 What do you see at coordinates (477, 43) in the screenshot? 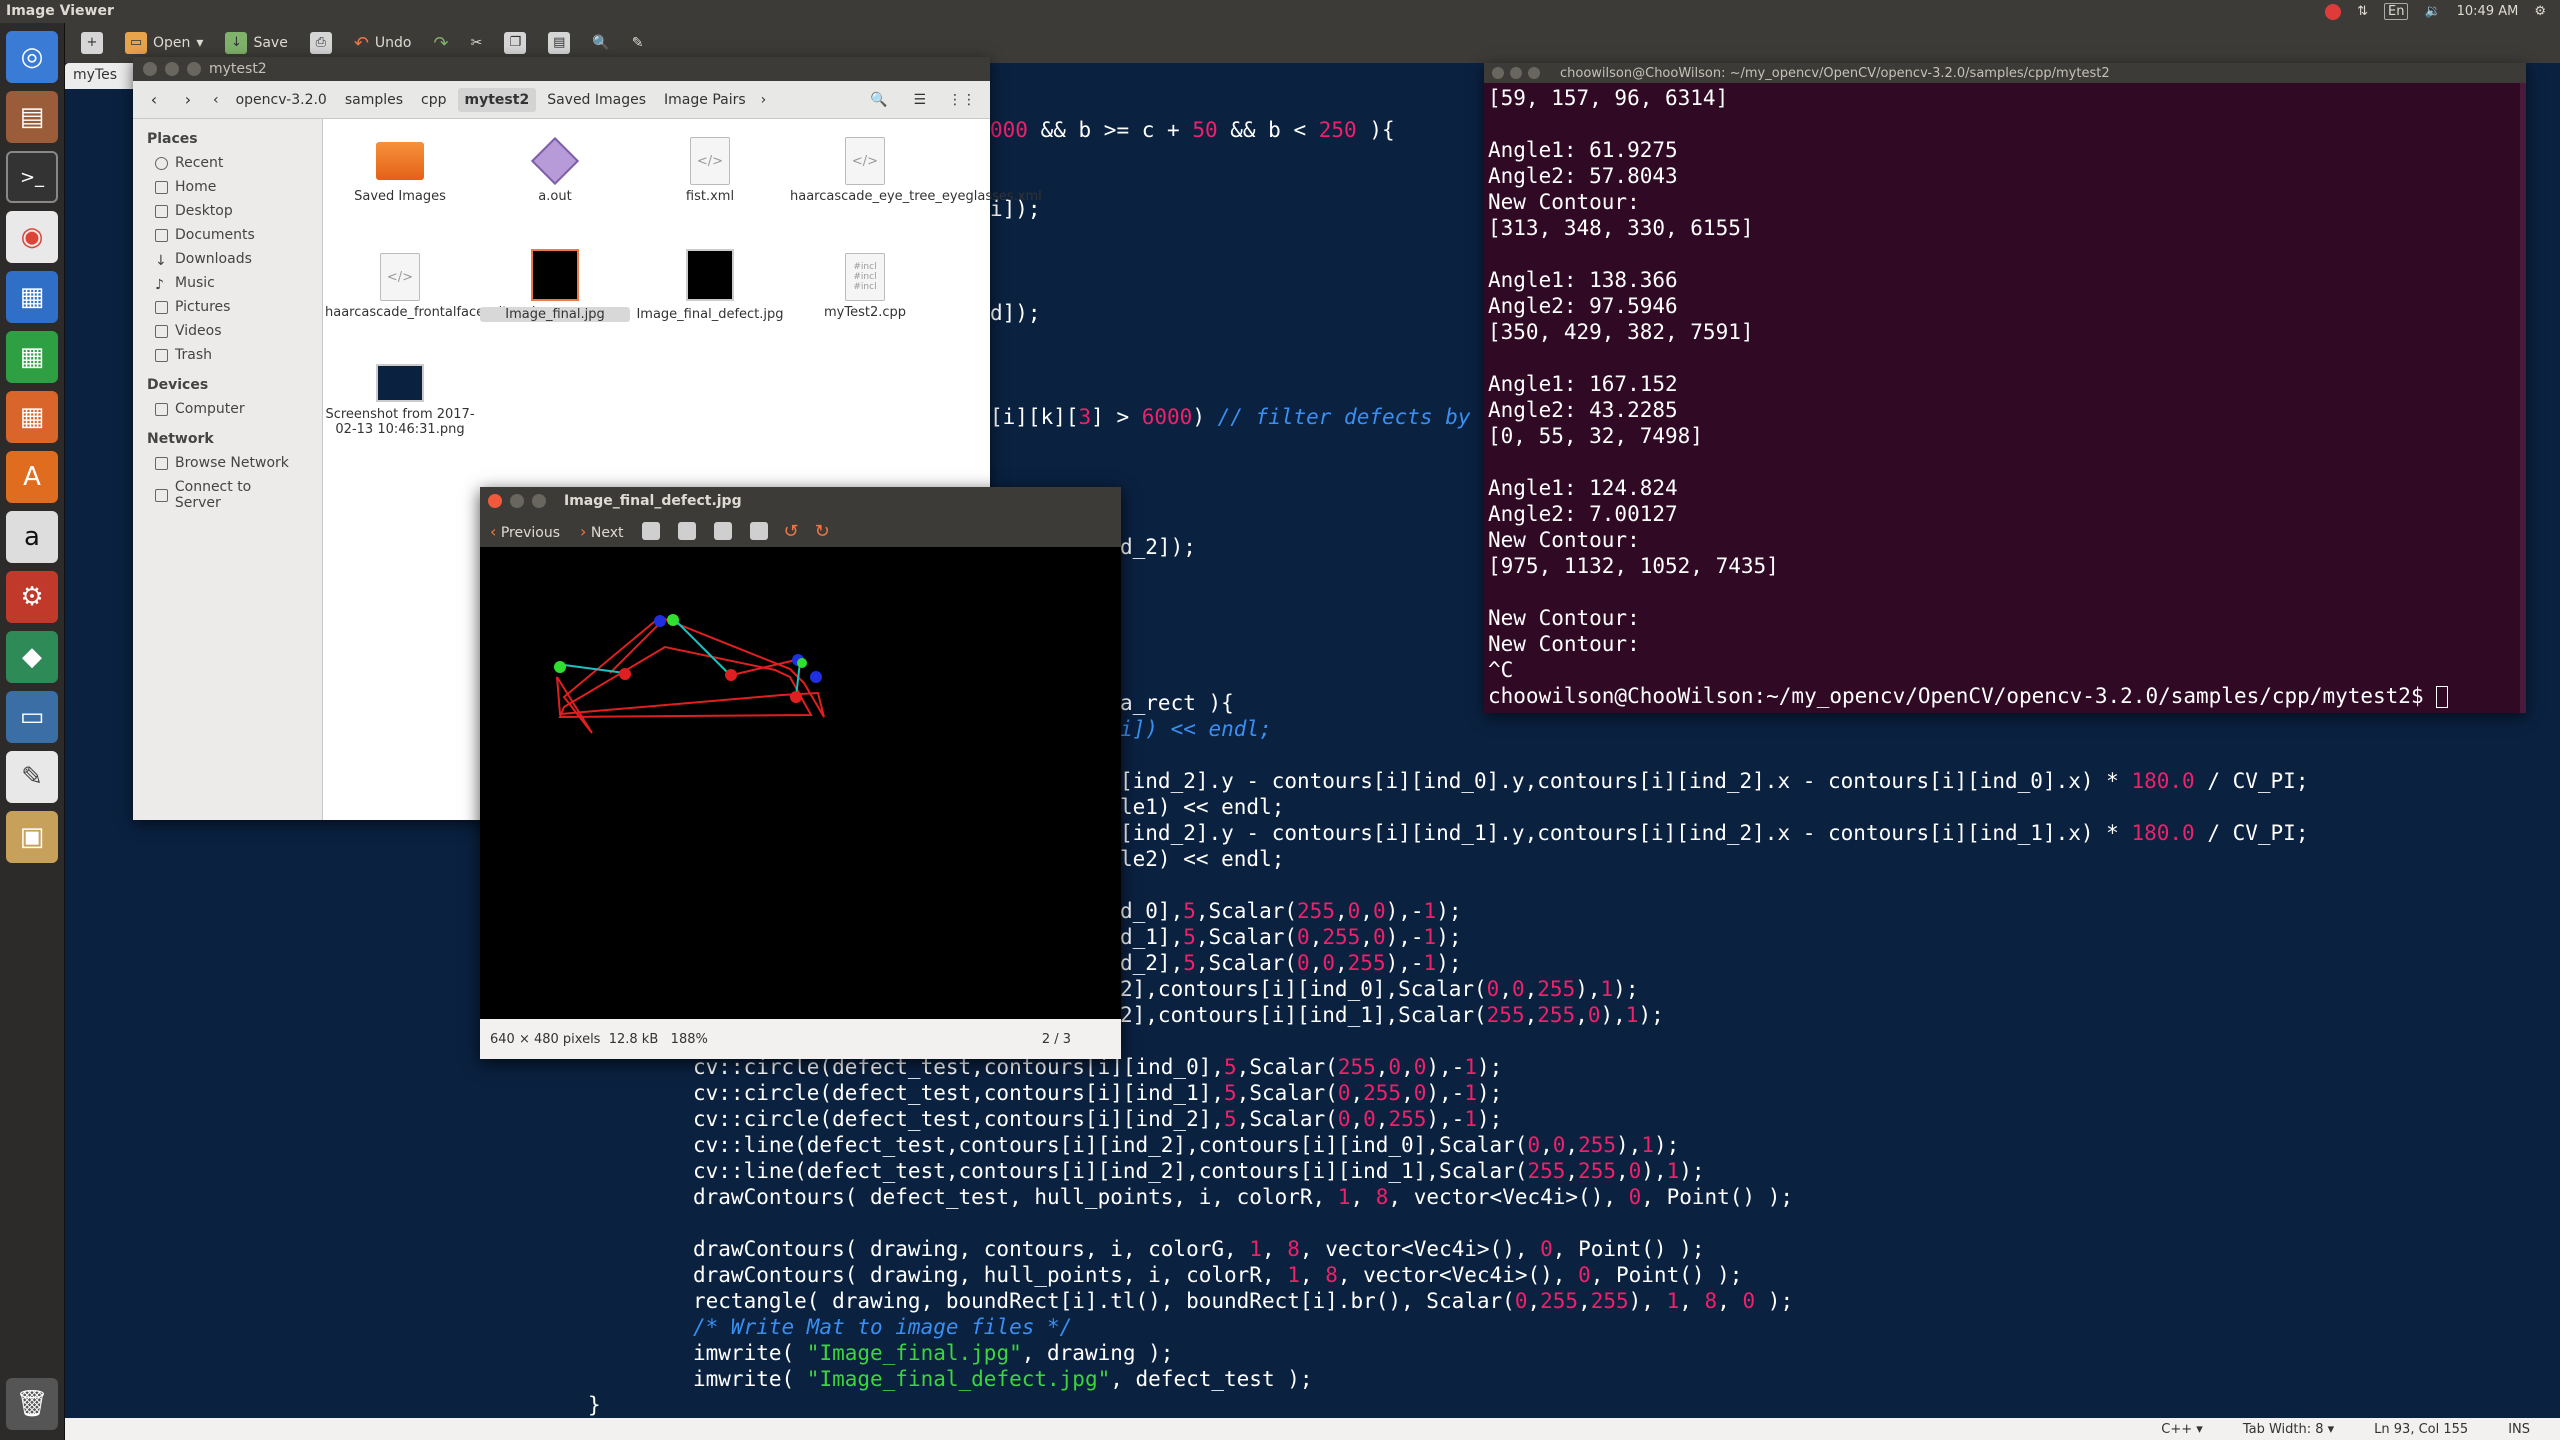
I see `cut-button: ✂` at bounding box center [477, 43].